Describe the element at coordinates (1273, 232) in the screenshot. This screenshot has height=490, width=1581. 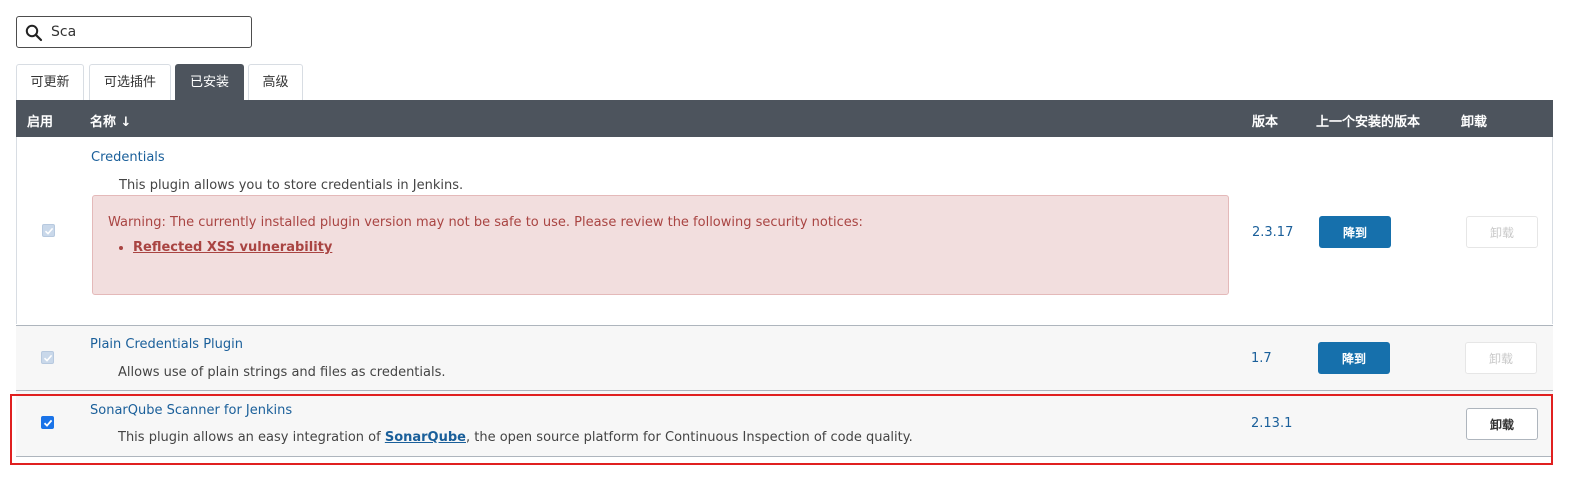
I see `plugin-version: 2.3.17` at that location.